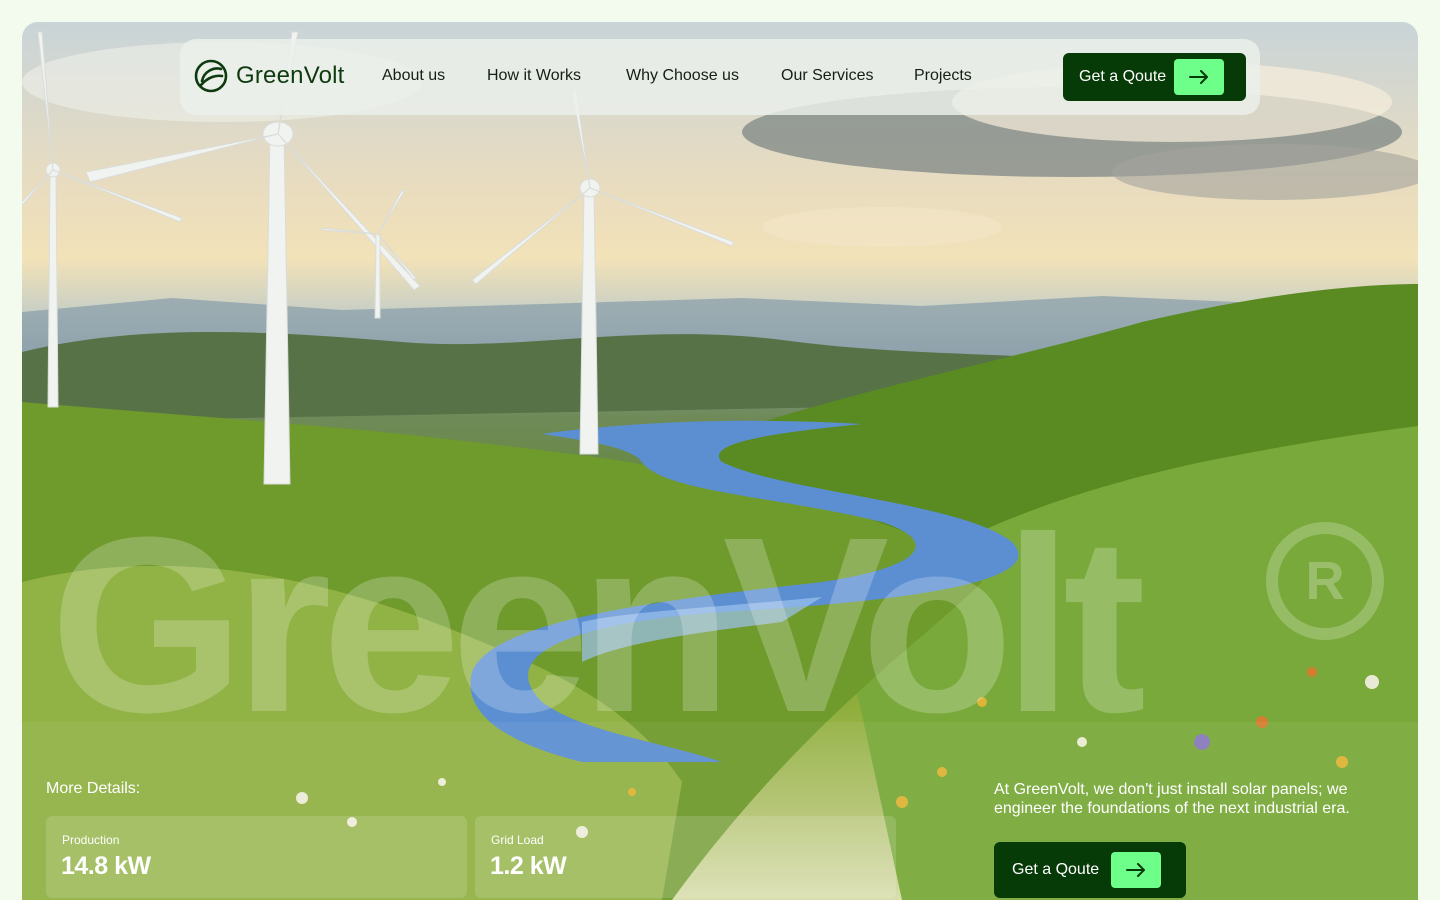 The image size is (1440, 900). I want to click on leaf-swirl-logo-icon, so click(211, 76).